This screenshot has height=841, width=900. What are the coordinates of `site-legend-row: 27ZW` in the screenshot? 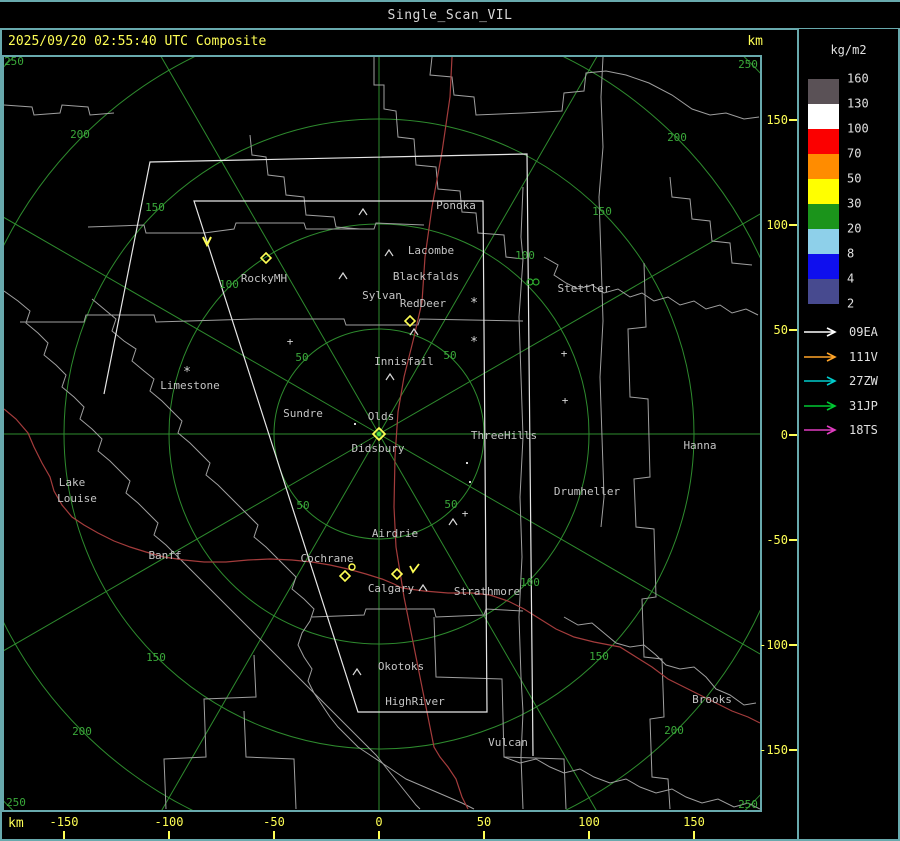 It's located at (850, 381).